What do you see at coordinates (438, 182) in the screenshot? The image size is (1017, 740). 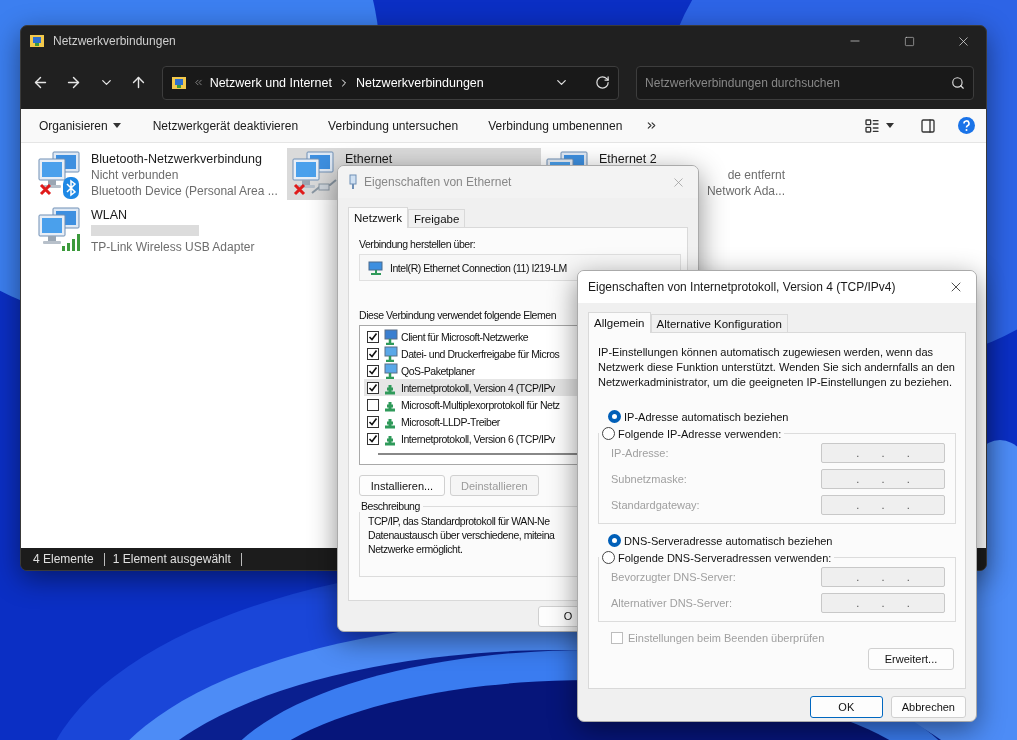 I see `dialog-title: Eigenschaften von Ethernet` at bounding box center [438, 182].